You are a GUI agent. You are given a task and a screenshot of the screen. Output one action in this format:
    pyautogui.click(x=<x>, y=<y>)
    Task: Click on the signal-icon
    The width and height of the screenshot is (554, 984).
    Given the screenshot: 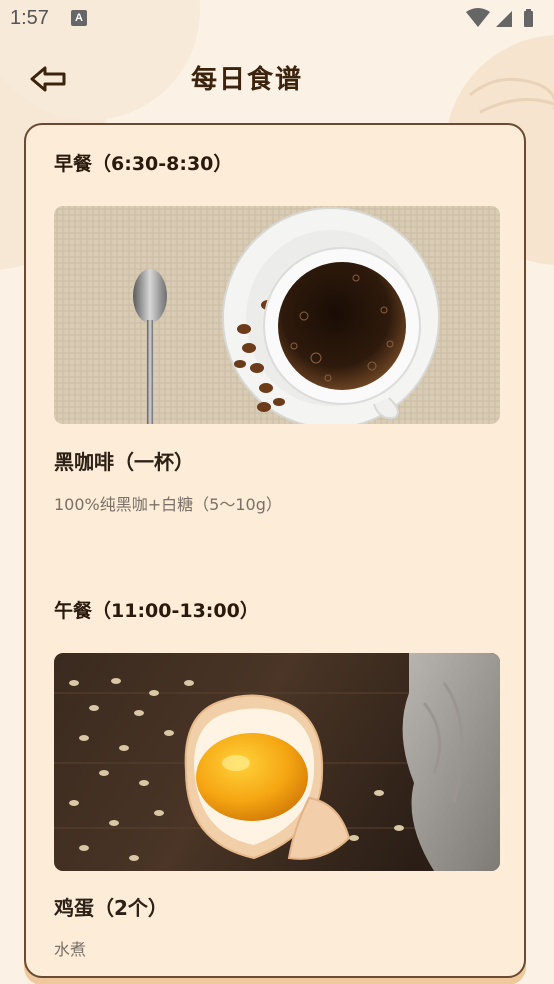 What is the action you would take?
    pyautogui.click(x=504, y=19)
    